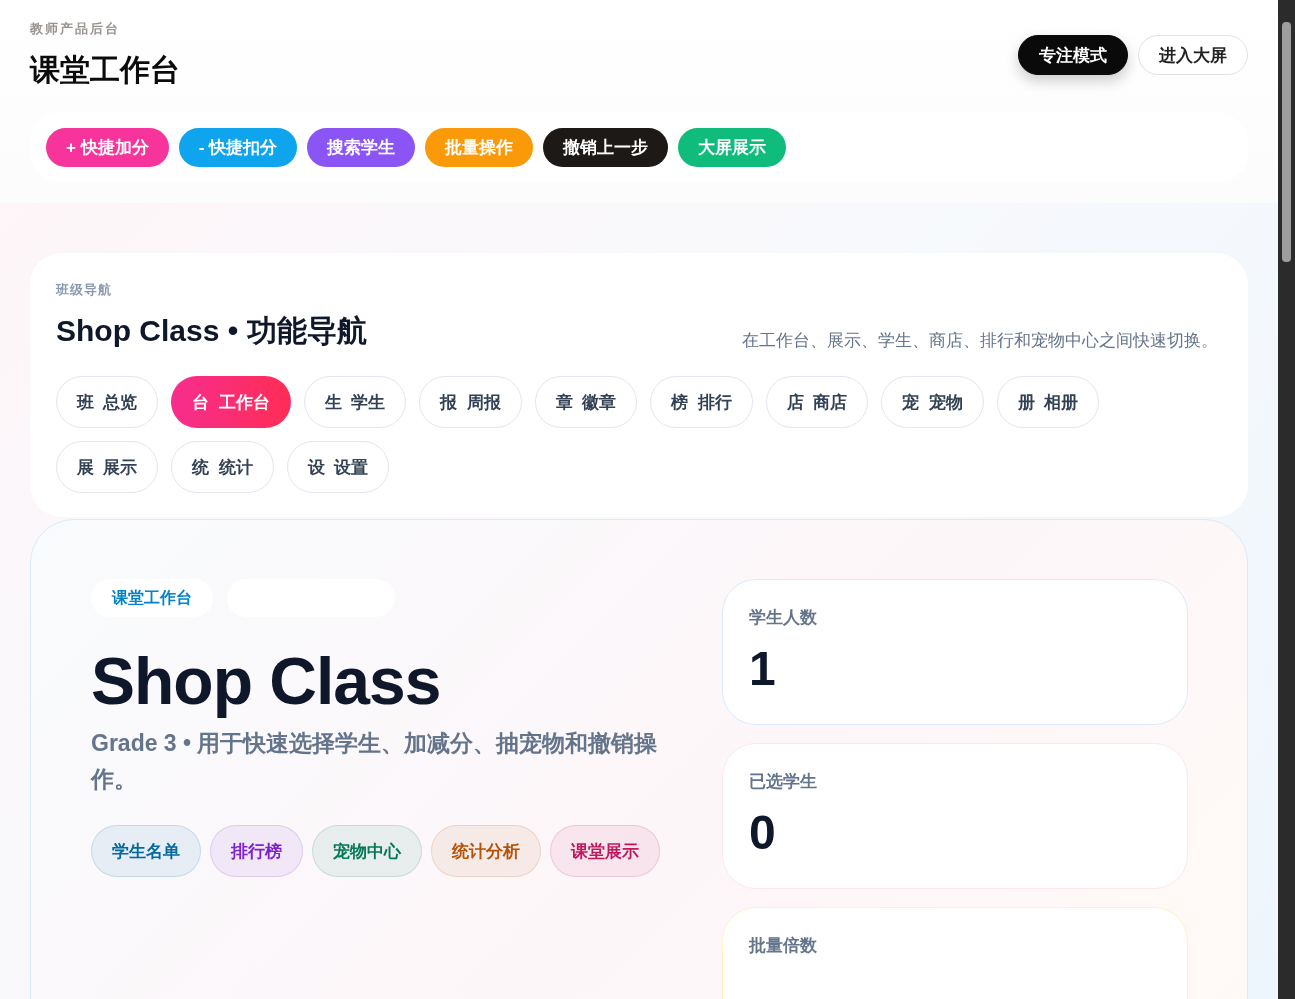  What do you see at coordinates (1286, 499) in the screenshot?
I see `scrollbar` at bounding box center [1286, 499].